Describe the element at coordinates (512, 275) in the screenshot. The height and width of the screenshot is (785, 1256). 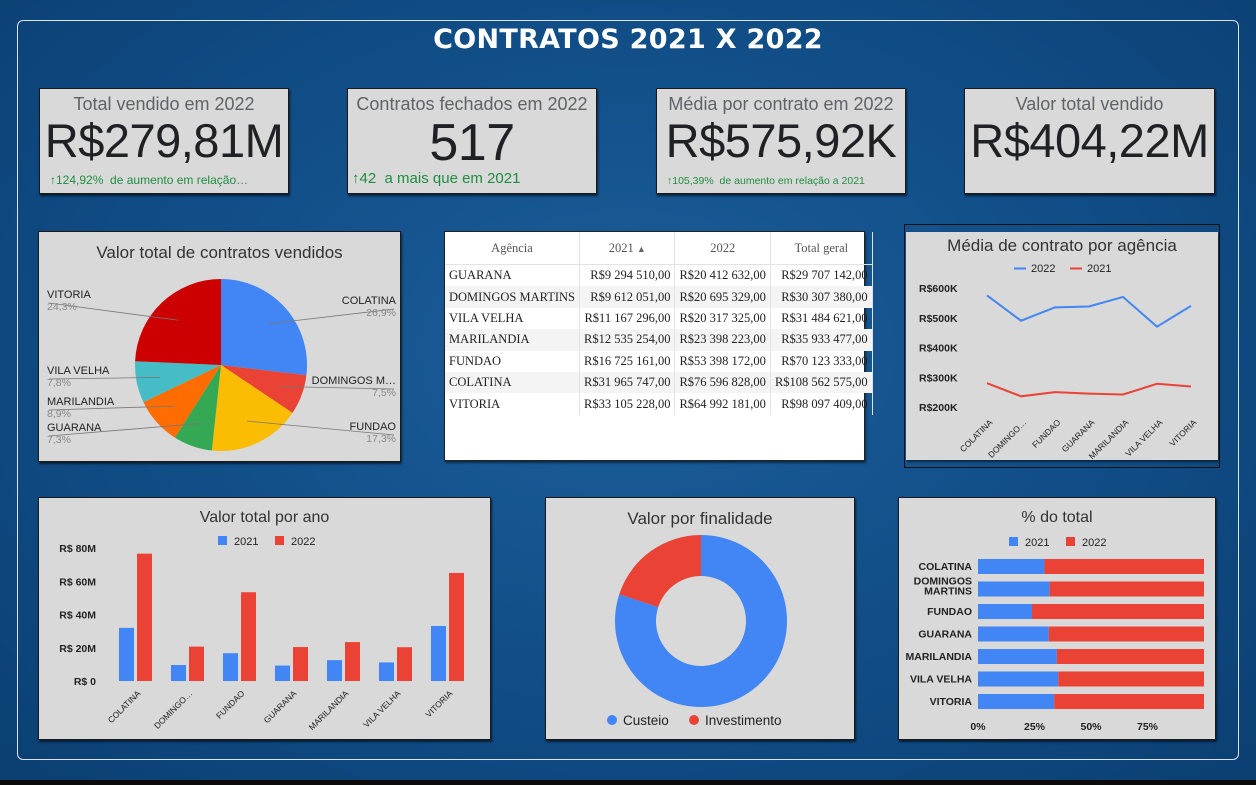
I see `cell-agencia: GUARANA` at that location.